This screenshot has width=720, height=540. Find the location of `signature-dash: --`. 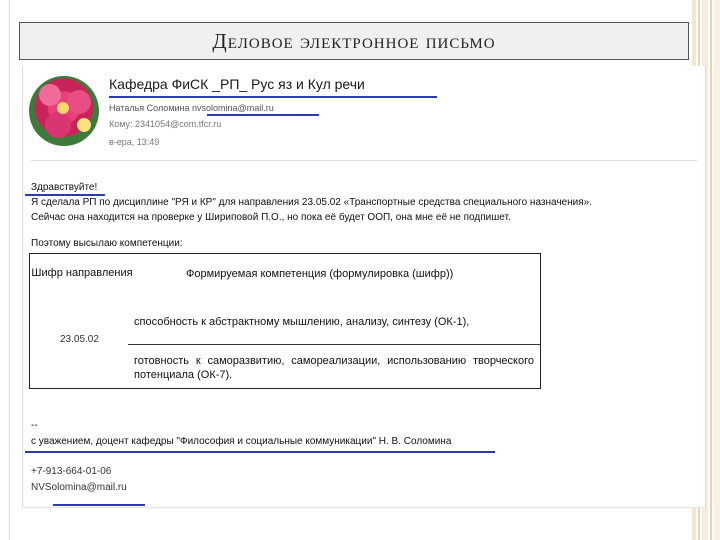

signature-dash: -- is located at coordinates (34, 425).